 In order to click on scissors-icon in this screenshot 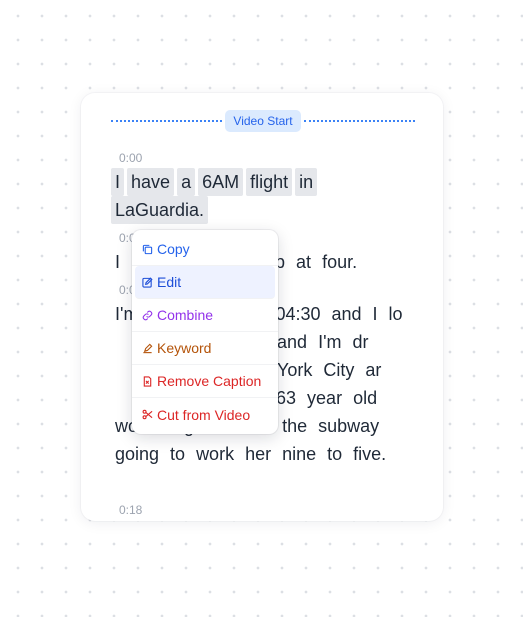, I will do `click(147, 414)`.